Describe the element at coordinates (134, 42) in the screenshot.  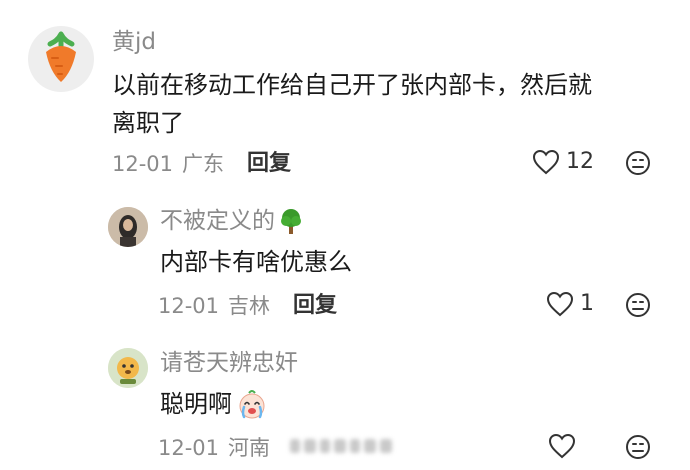
I see `comment-username: 黄jd` at that location.